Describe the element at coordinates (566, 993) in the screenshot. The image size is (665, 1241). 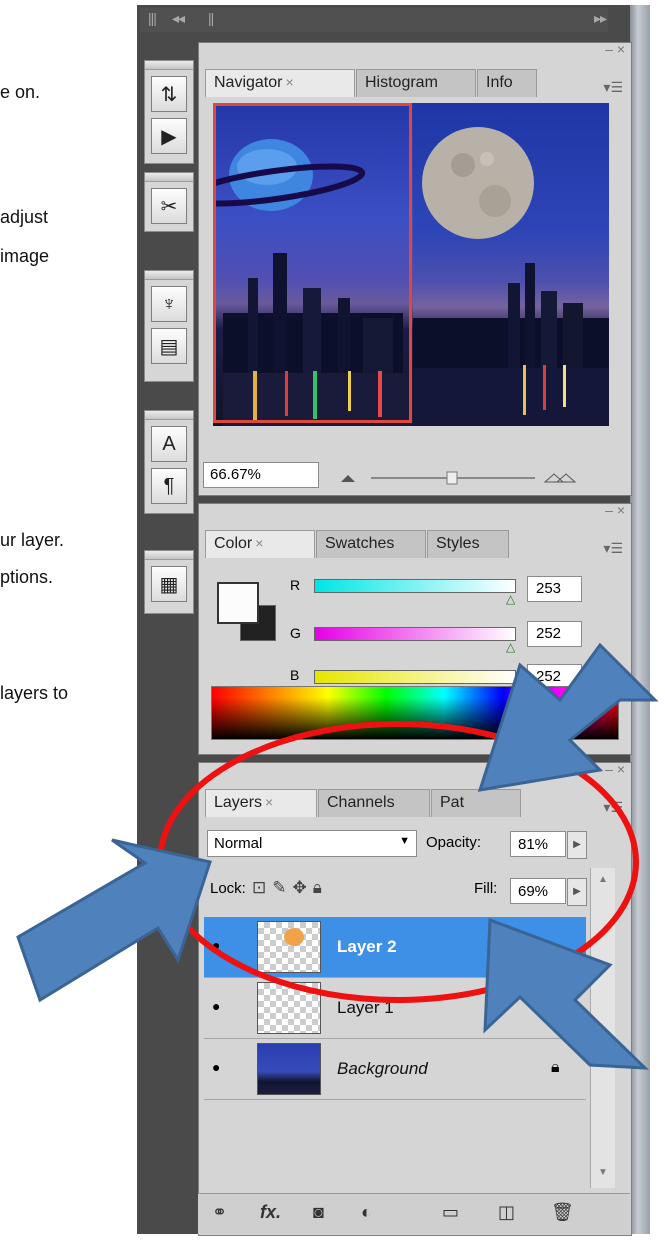
I see `arrow-to-fill` at that location.